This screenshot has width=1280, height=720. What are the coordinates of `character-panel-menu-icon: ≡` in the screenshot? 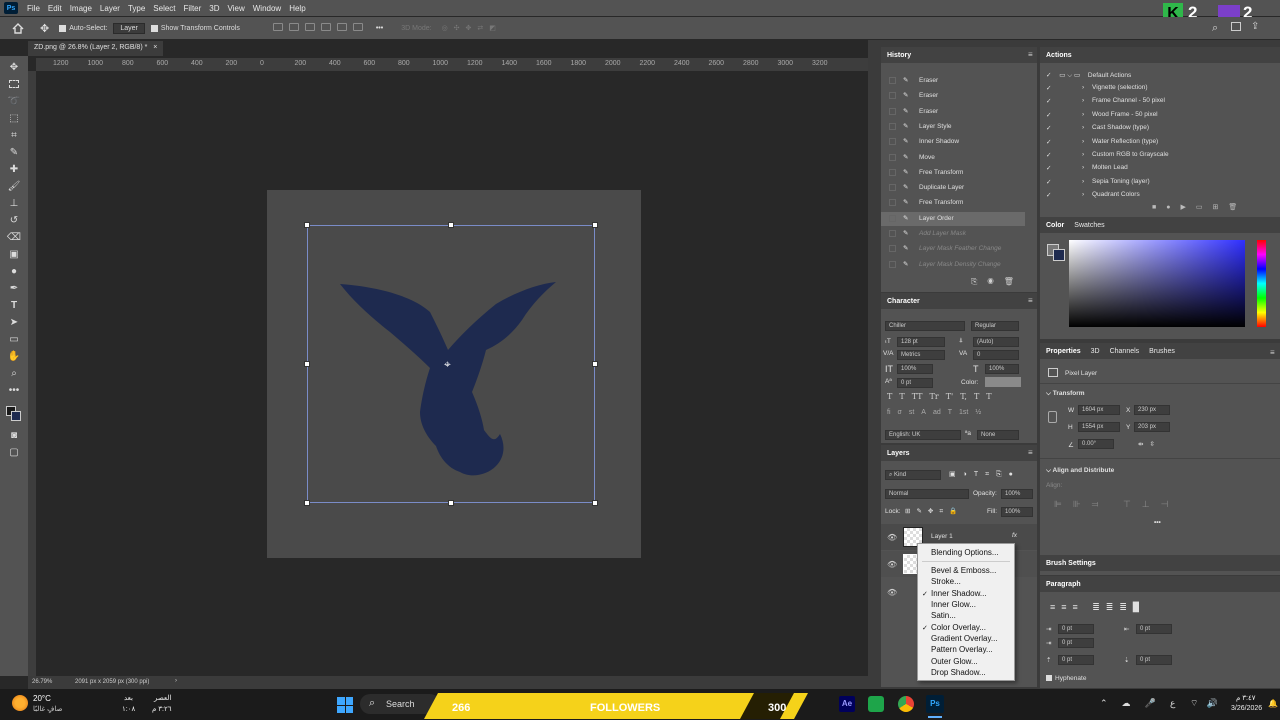 It's located at (1030, 300).